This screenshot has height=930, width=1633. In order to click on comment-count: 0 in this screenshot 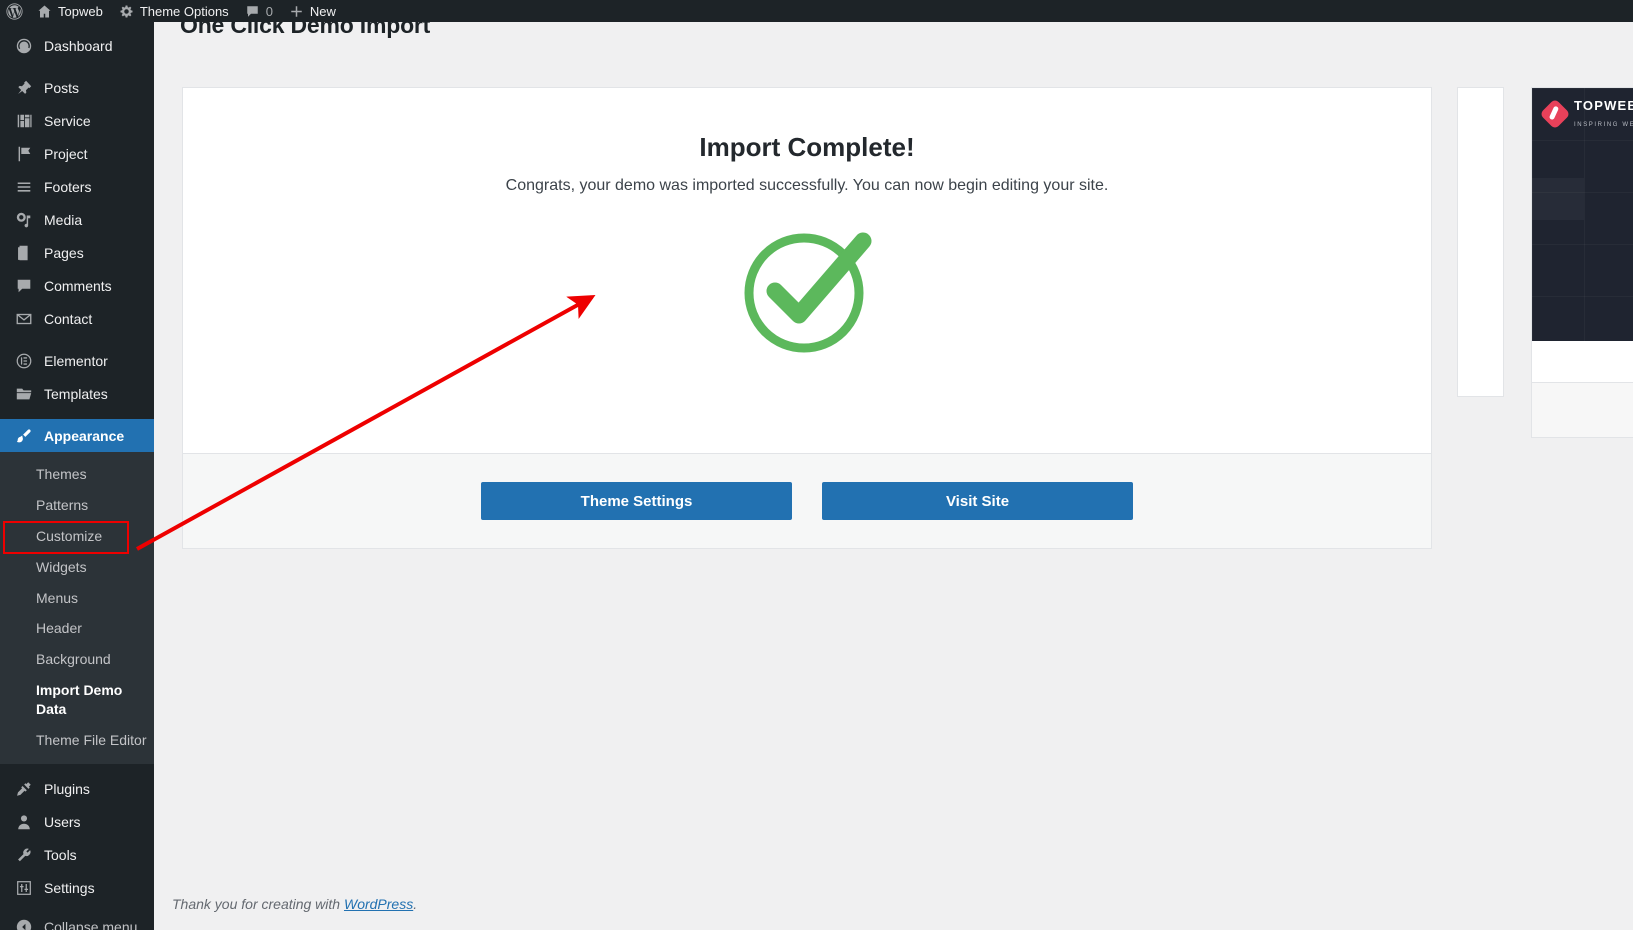, I will do `click(269, 11)`.